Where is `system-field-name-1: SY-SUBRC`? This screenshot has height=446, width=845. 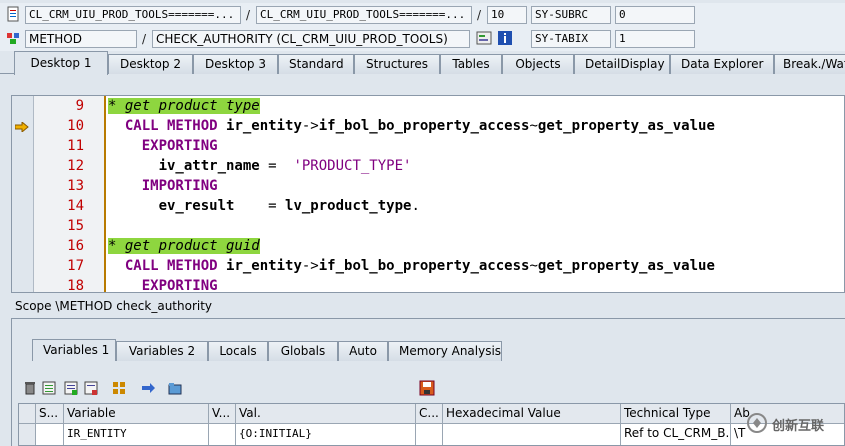
system-field-name-1: SY-SUBRC is located at coordinates (571, 15).